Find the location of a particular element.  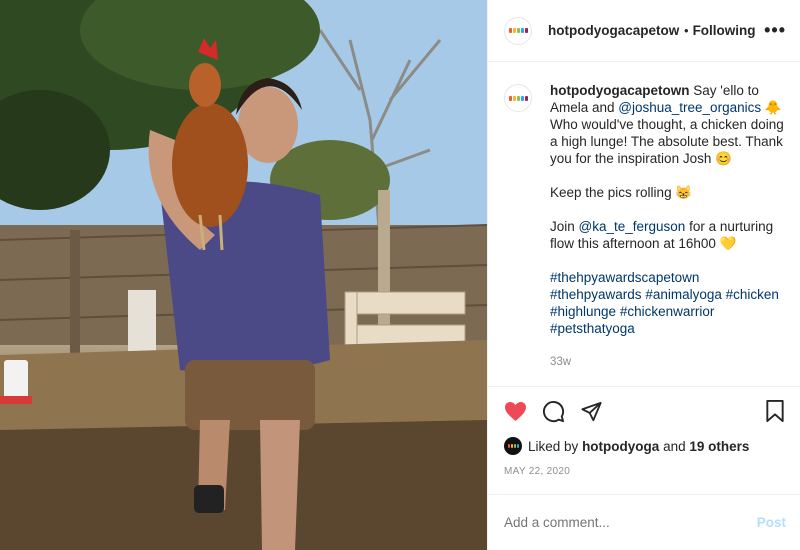

share-button is located at coordinates (591, 412).